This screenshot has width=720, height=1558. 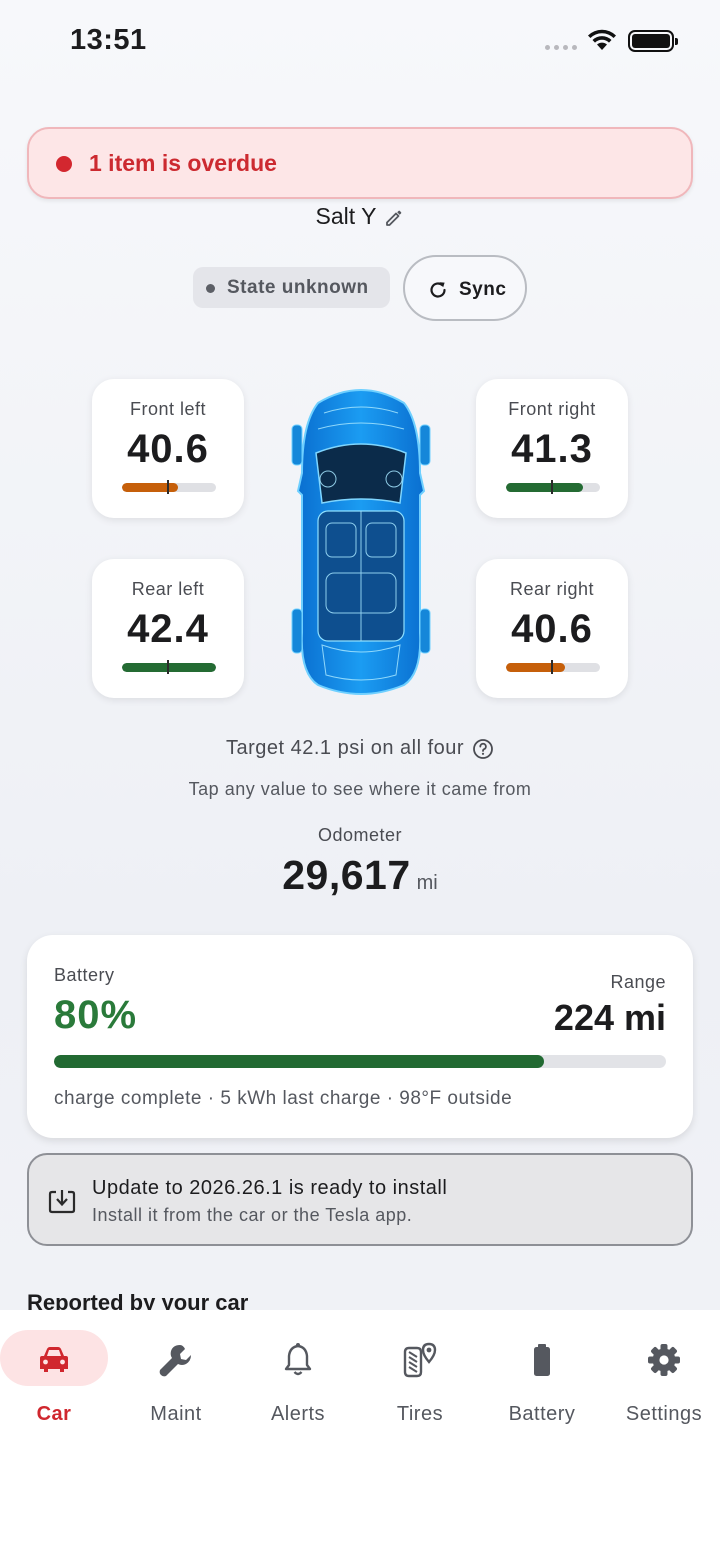 I want to click on tab-label: Alerts, so click(x=298, y=1414).